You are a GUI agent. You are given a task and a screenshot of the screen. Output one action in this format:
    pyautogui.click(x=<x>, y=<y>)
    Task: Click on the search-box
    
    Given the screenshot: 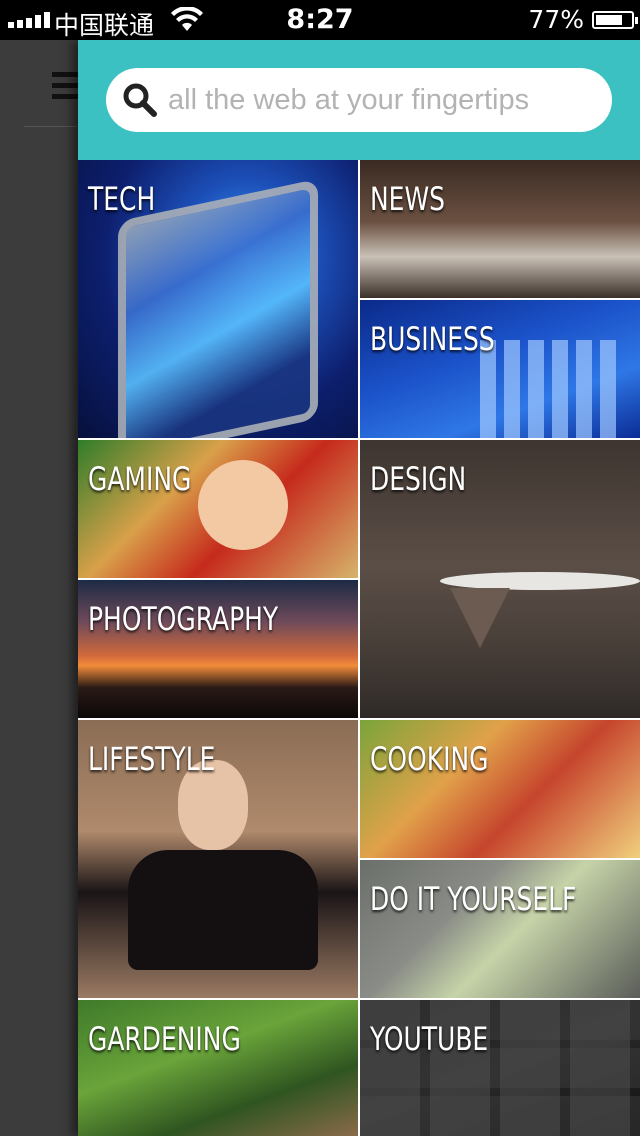 What is the action you would take?
    pyautogui.click(x=359, y=100)
    